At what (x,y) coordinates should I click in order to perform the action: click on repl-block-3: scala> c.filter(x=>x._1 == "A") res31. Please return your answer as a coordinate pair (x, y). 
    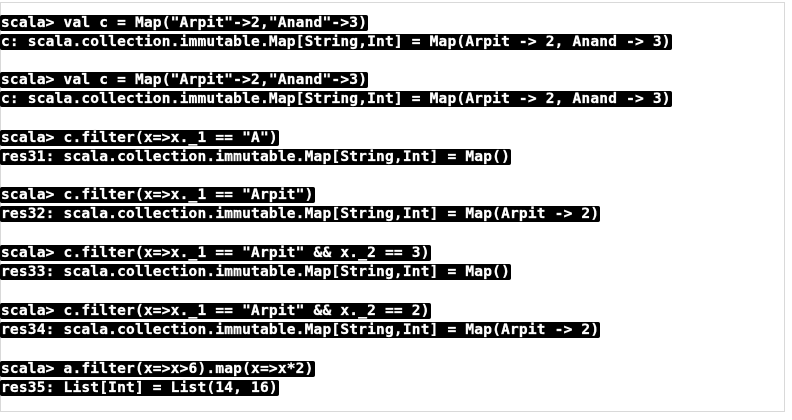
    Looking at the image, I should click on (255, 147).